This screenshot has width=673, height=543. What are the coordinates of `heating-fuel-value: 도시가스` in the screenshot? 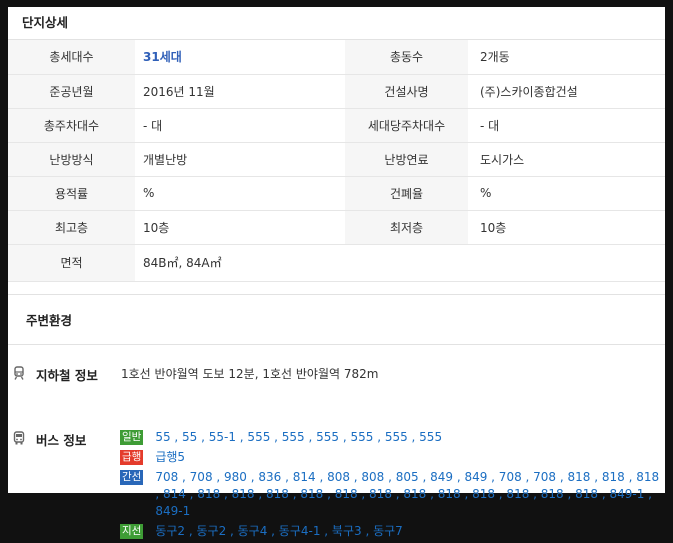 It's located at (566, 159).